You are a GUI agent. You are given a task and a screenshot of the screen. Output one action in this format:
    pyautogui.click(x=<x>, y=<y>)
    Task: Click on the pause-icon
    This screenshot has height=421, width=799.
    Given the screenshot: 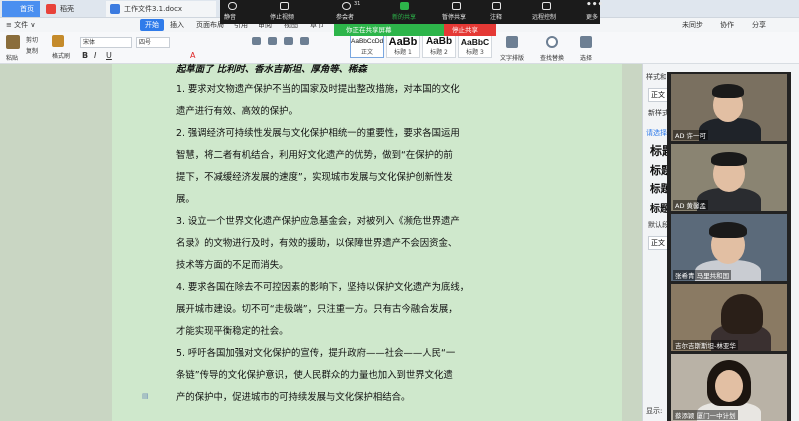 What is the action you would take?
    pyautogui.click(x=456, y=6)
    